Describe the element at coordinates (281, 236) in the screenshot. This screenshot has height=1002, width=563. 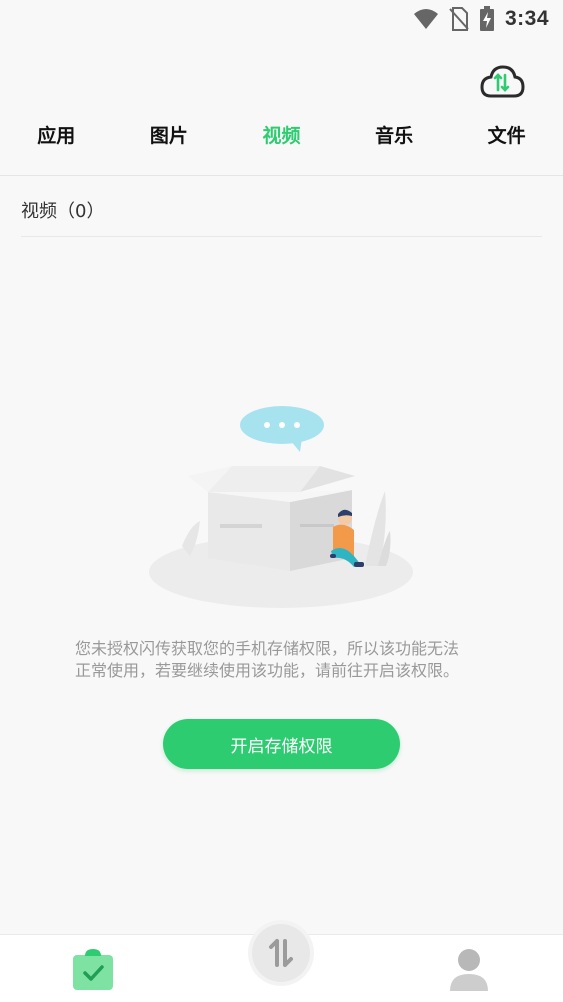
I see `divider` at that location.